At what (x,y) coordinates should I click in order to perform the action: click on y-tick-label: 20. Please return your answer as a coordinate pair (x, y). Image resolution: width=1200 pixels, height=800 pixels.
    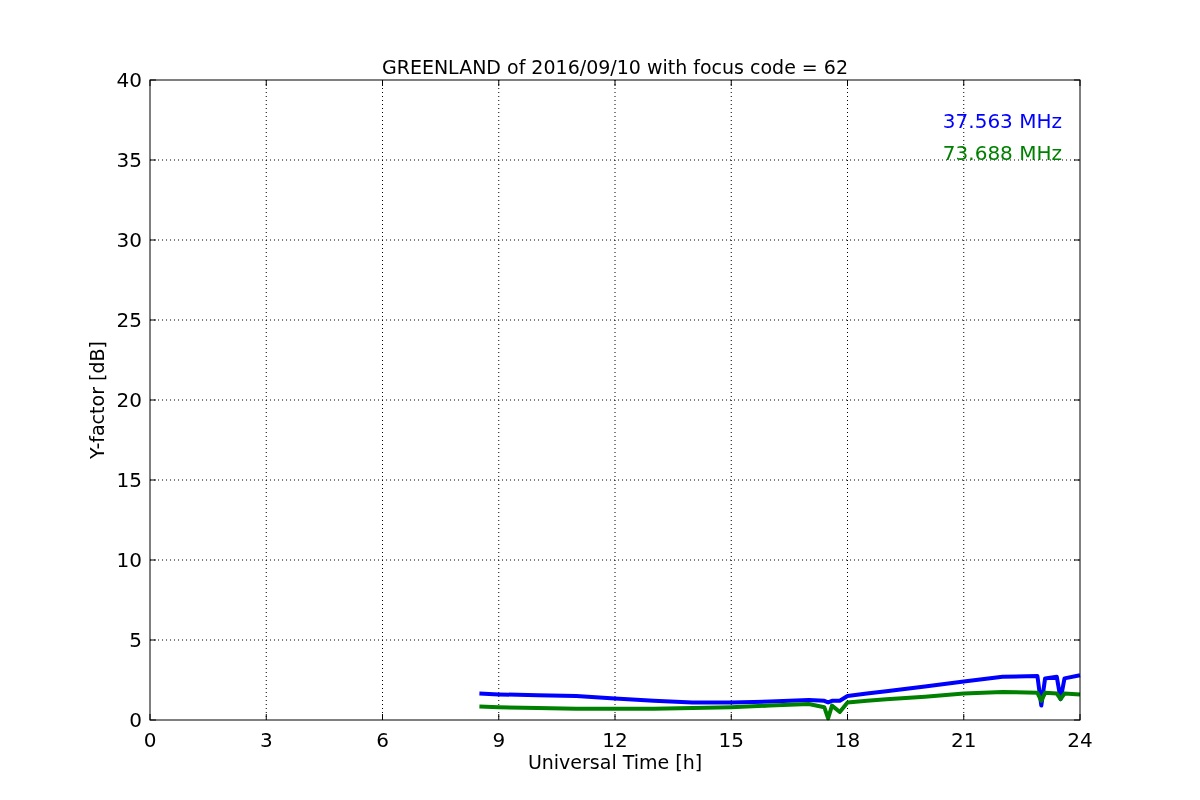
    Looking at the image, I should click on (129, 400).